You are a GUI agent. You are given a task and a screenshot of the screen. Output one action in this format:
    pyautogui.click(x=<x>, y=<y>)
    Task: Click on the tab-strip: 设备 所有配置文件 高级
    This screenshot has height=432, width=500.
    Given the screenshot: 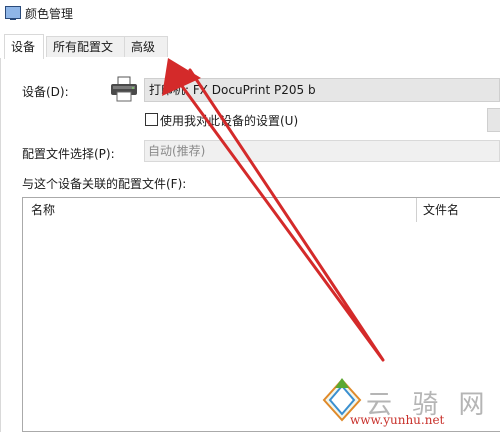 What is the action you would take?
    pyautogui.click(x=250, y=54)
    